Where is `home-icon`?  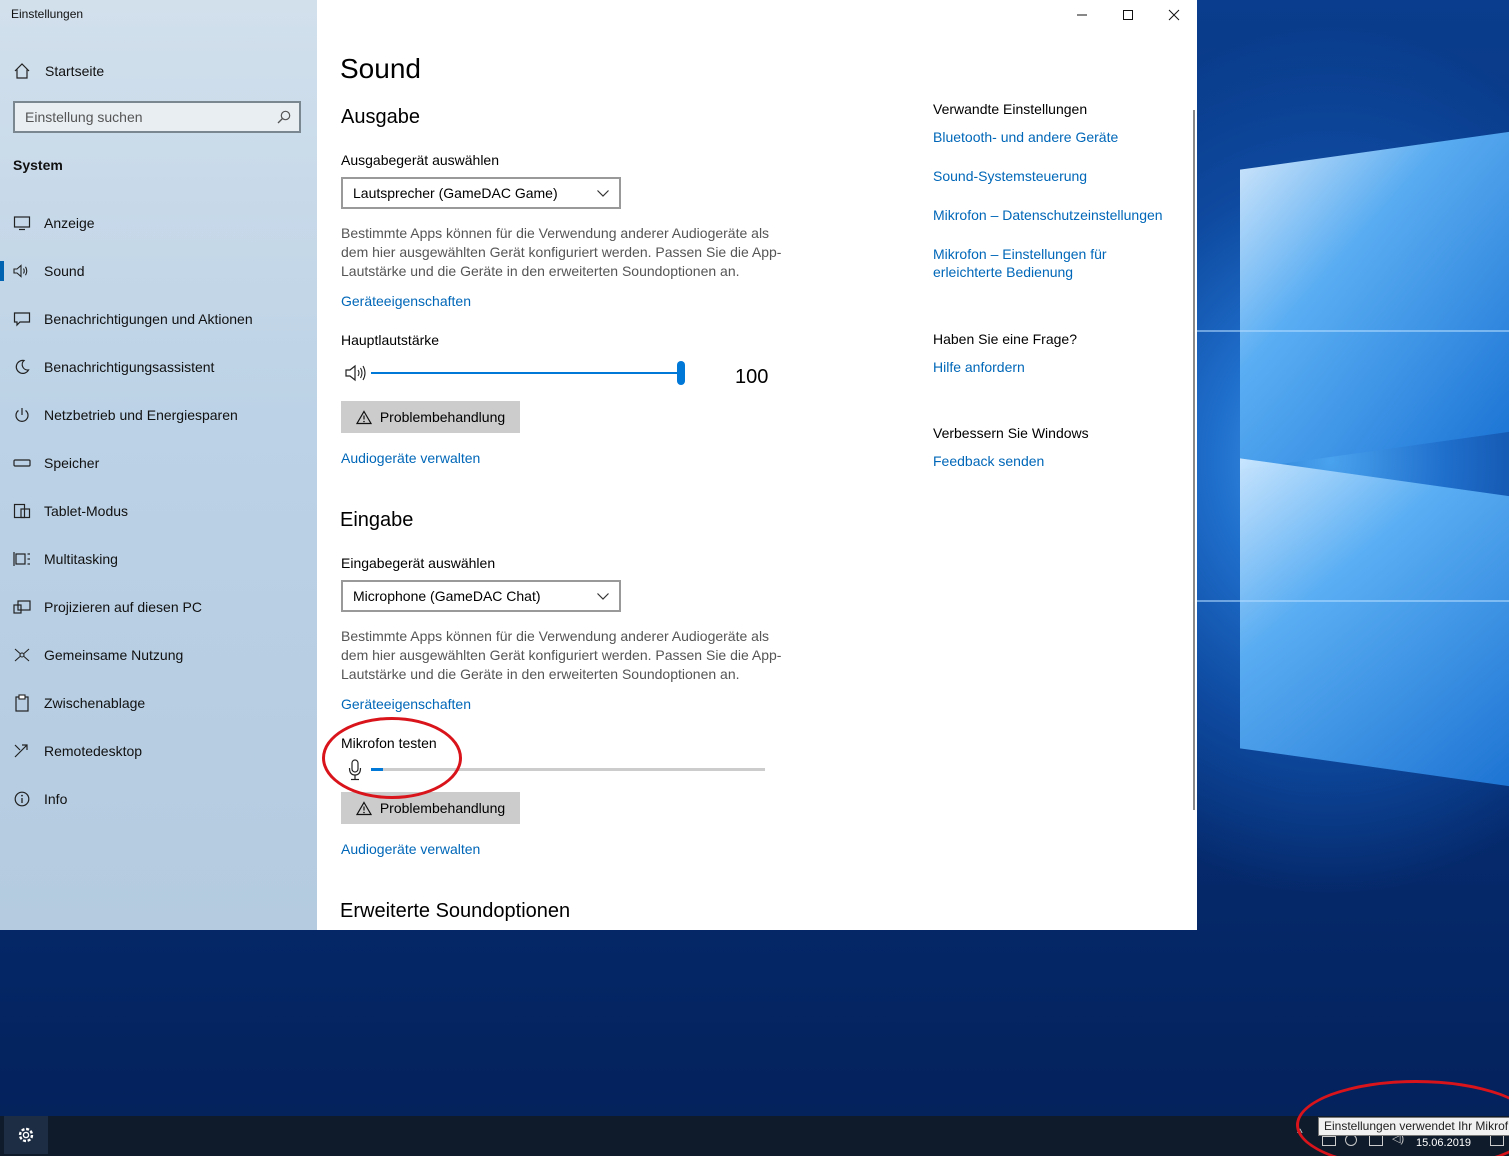 home-icon is located at coordinates (22, 71).